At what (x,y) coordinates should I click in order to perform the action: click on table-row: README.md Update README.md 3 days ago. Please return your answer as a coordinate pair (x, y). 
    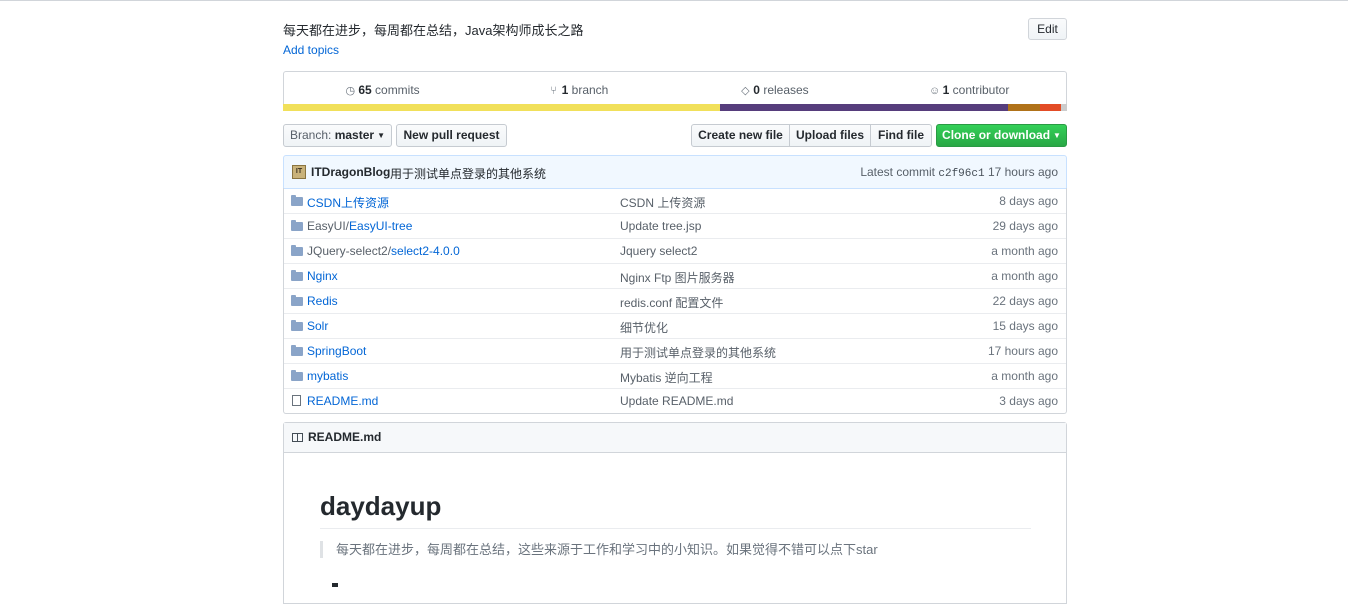
    Looking at the image, I should click on (675, 400).